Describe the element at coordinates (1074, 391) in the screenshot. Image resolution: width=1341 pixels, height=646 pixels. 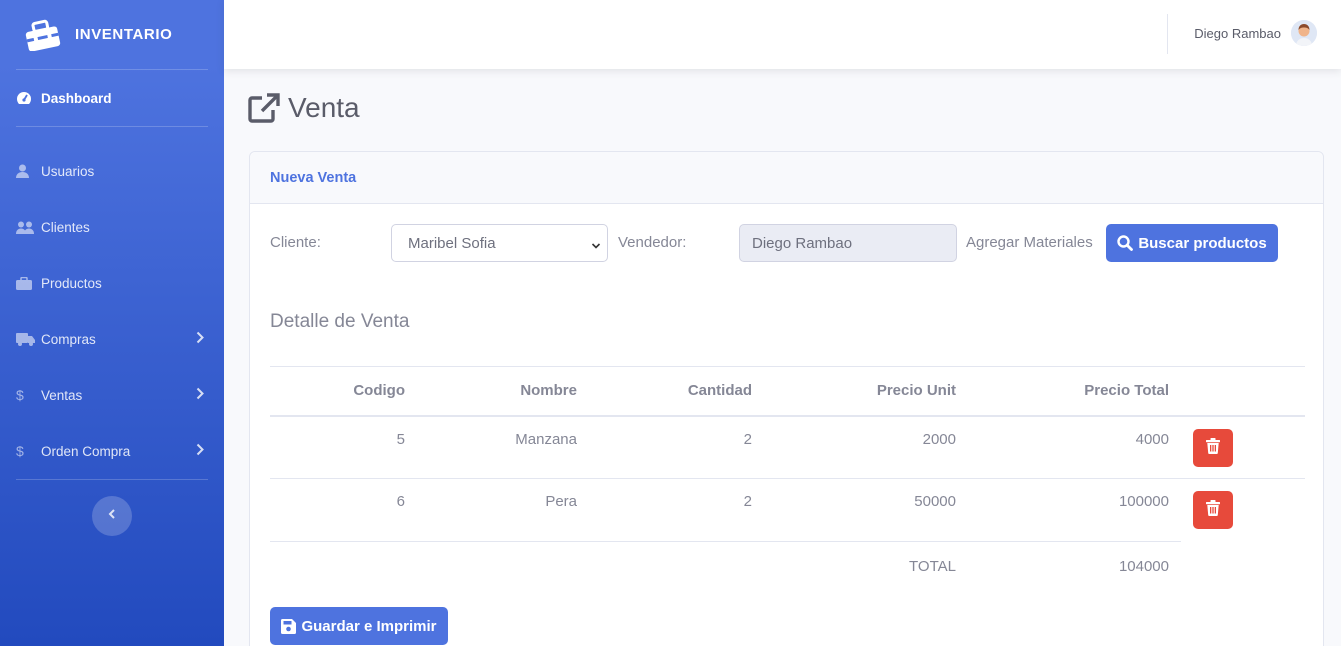
I see `column-header: Precio Total` at that location.